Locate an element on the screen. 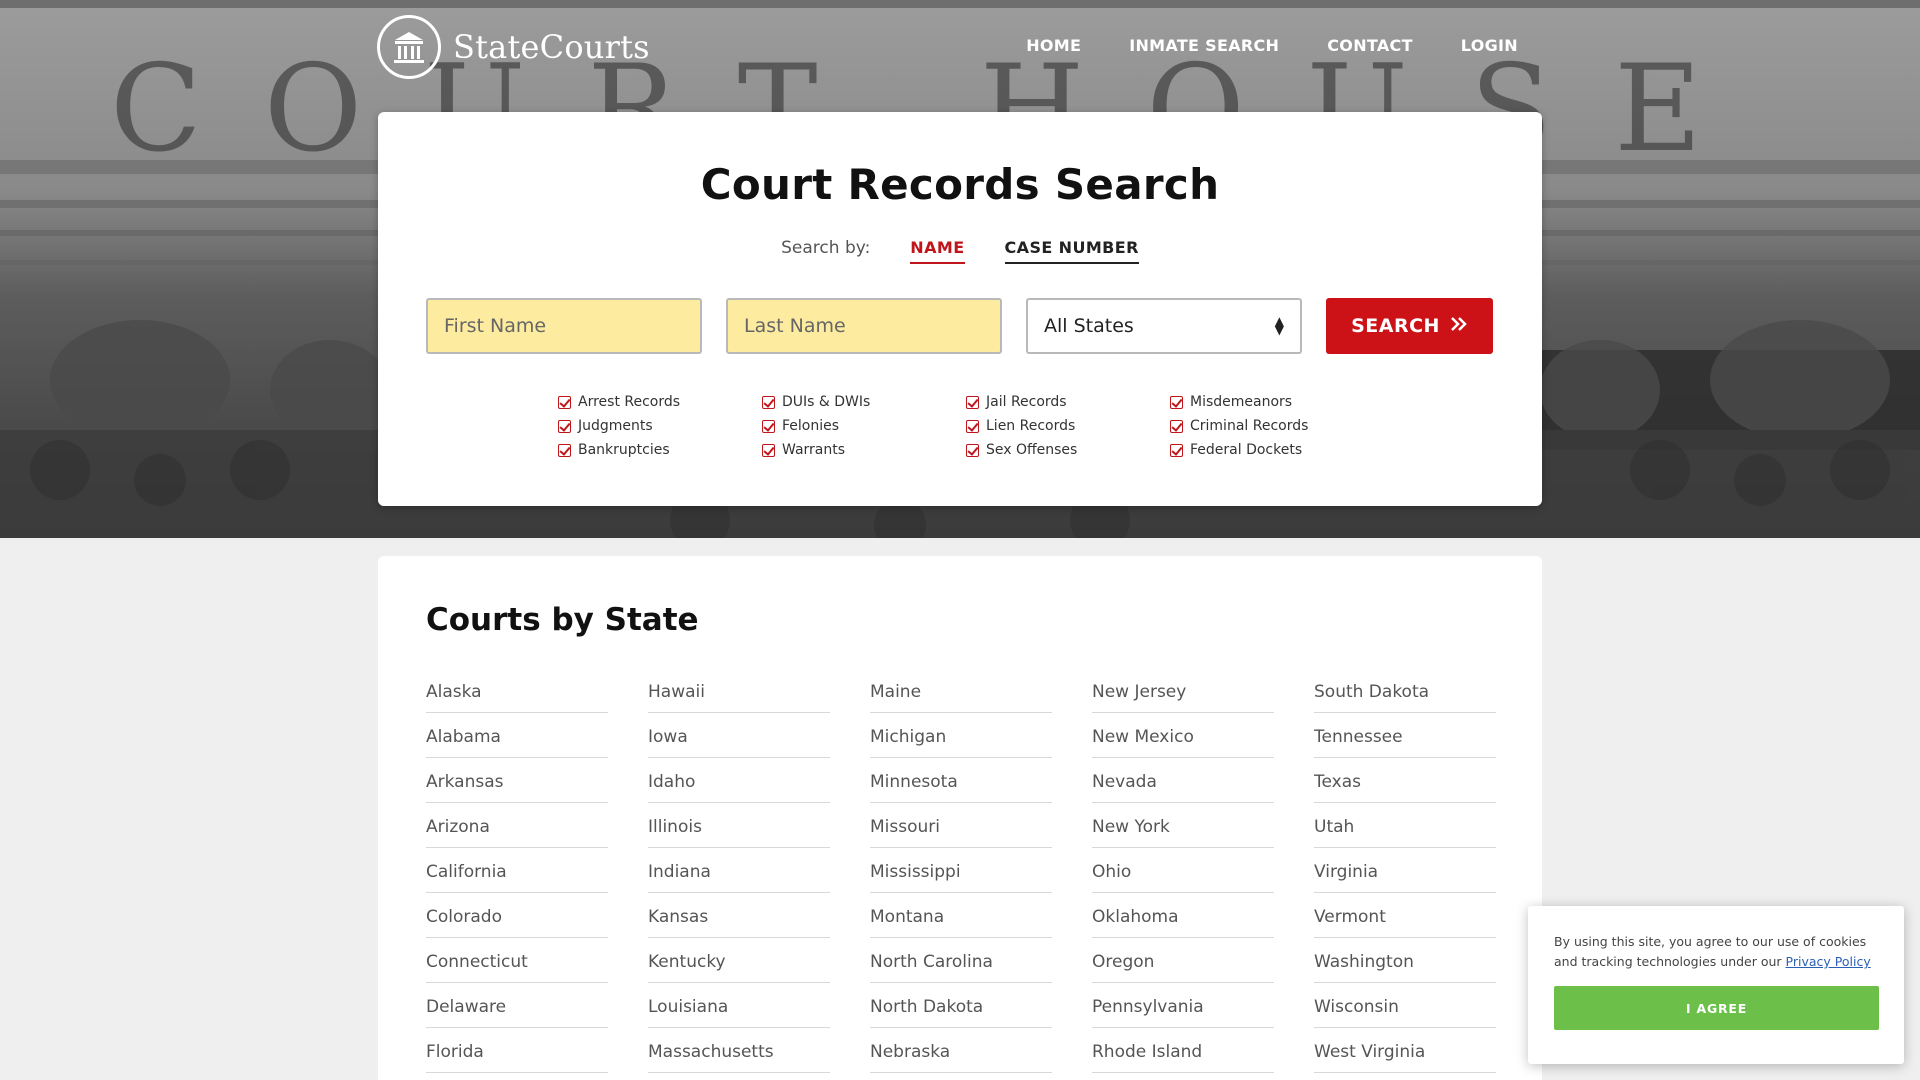 This screenshot has width=1920, height=1080. state-link: Maine is located at coordinates (961, 690).